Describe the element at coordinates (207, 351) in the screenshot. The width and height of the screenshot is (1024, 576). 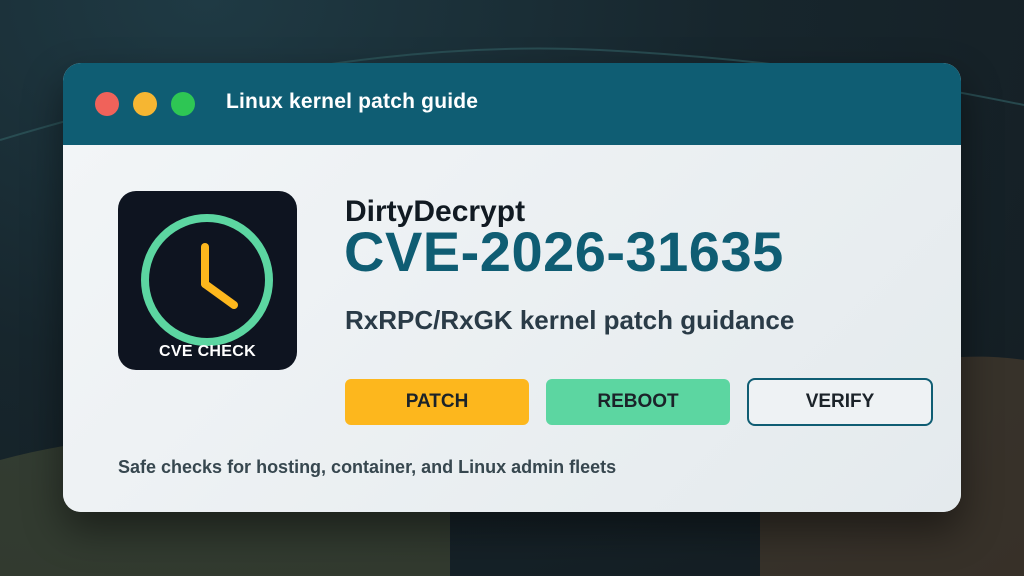
I see `icon-label: CVE CHECK` at that location.